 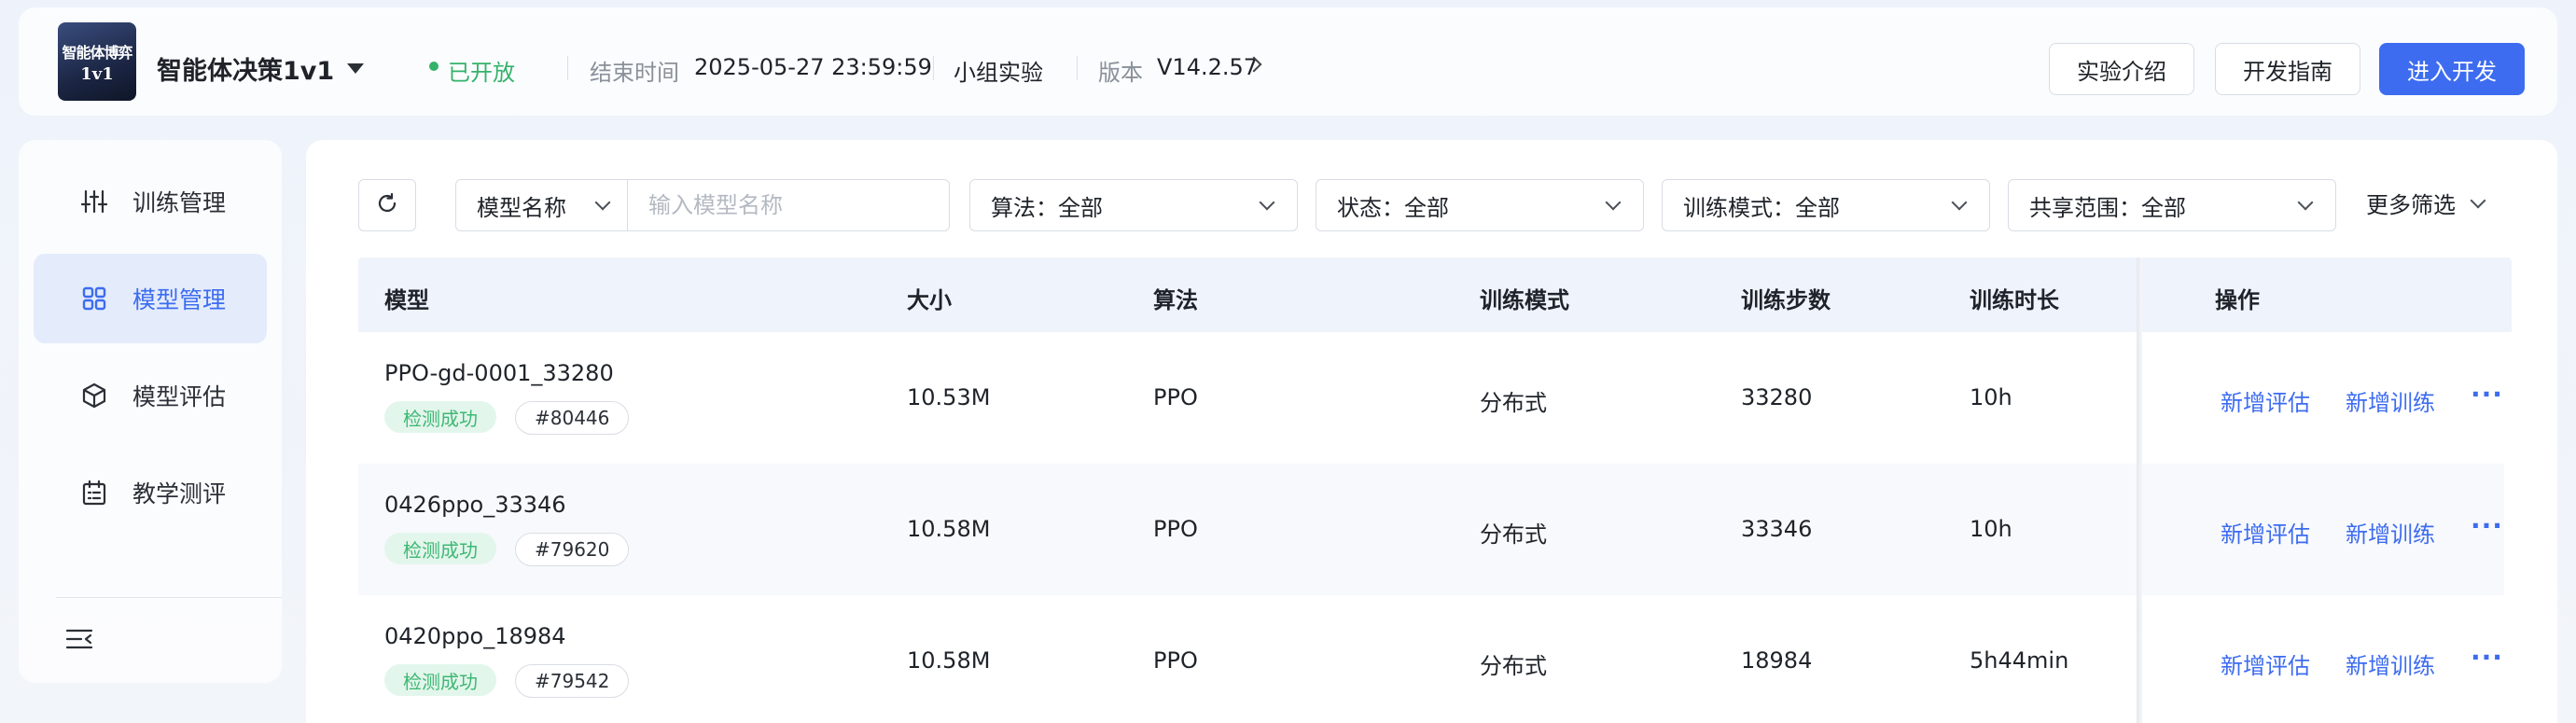 What do you see at coordinates (97, 73) in the screenshot?
I see `logo-text-line2: 1v1` at bounding box center [97, 73].